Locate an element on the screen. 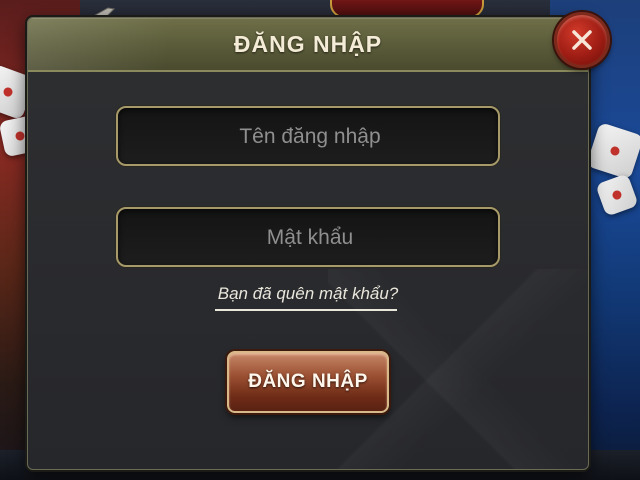 The image size is (640, 480). background-top-badge is located at coordinates (407, 9).